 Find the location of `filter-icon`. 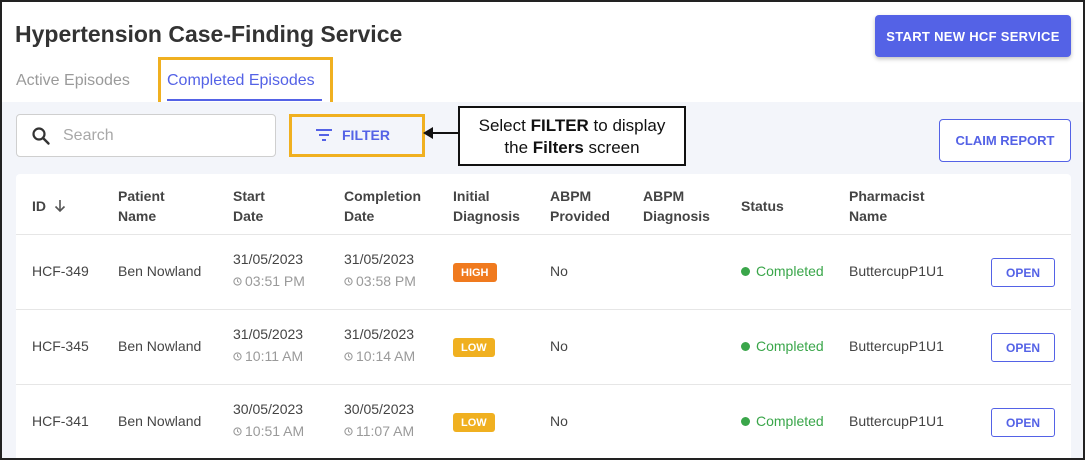

filter-icon is located at coordinates (324, 135).